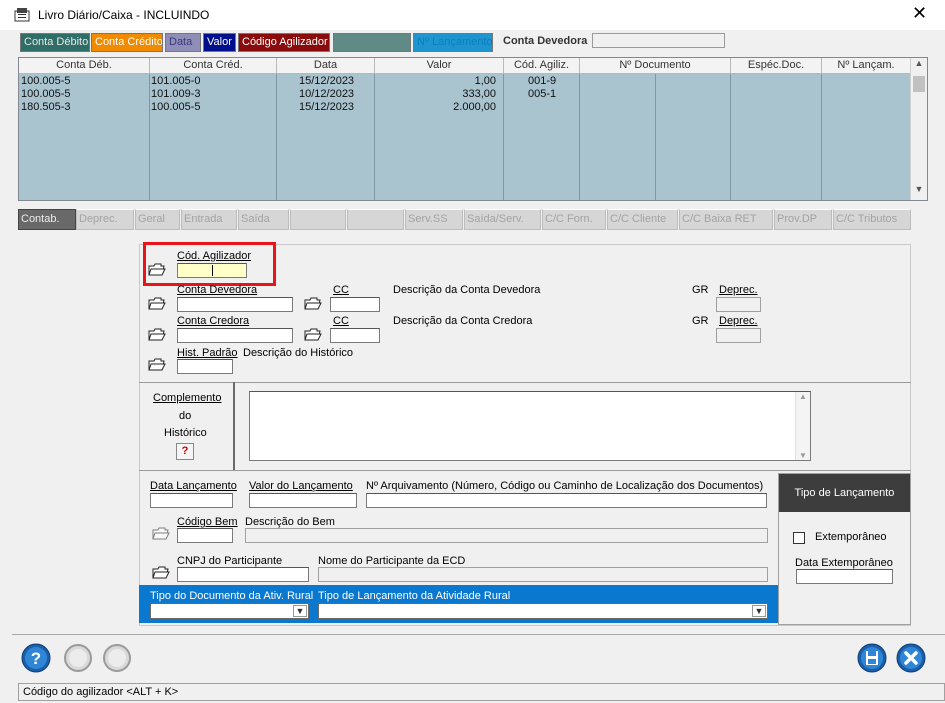 Image resolution: width=945 pixels, height=703 pixels. Describe the element at coordinates (919, 13) in the screenshot. I see `close-icon: ✕` at that location.